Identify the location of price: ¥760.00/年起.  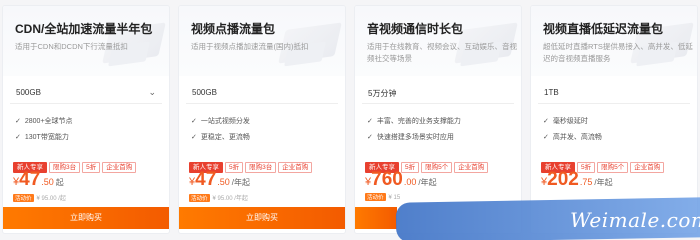
(401, 179).